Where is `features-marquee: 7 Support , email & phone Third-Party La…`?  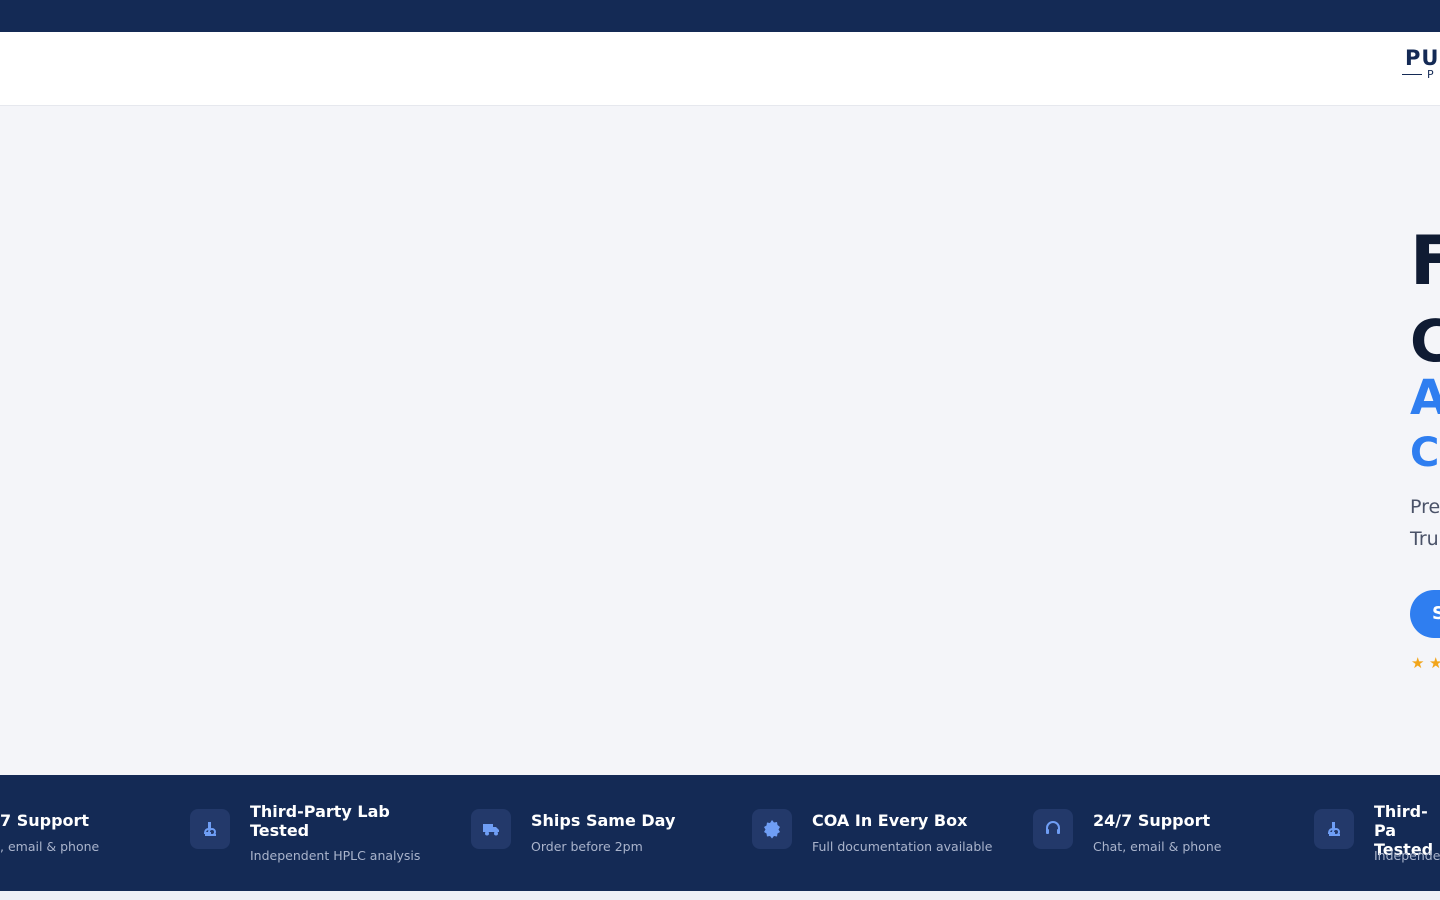
features-marquee: 7 Support , email & phone Third-Party La… is located at coordinates (720, 833).